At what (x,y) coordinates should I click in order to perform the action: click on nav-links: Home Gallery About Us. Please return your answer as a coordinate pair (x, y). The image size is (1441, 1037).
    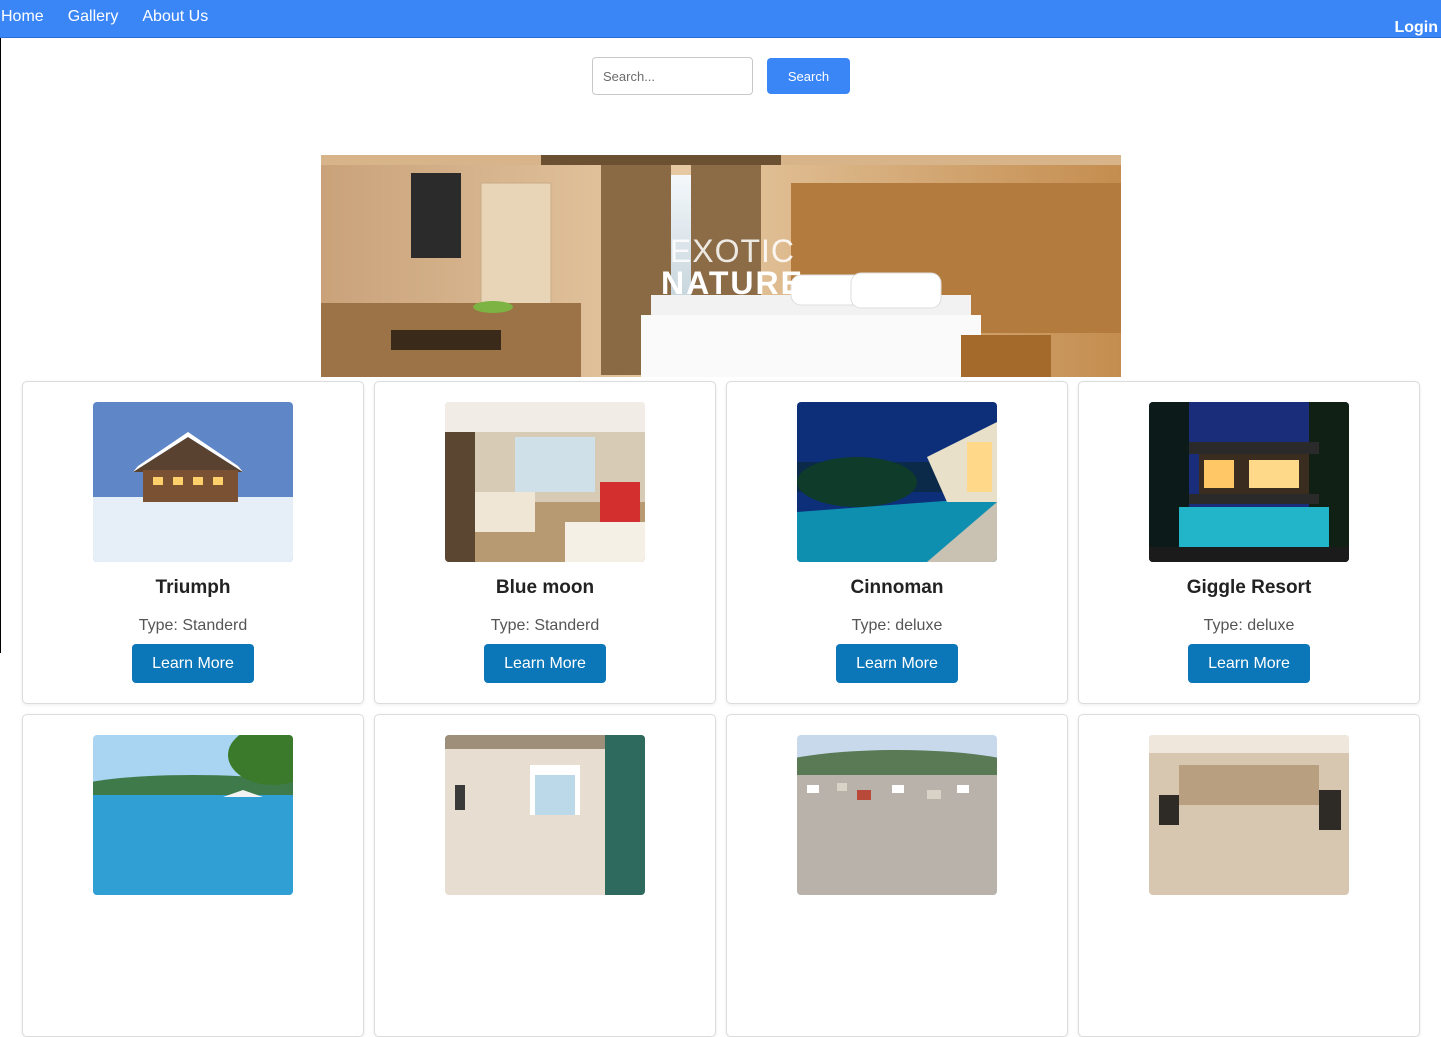
    Looking at the image, I should click on (116, 17).